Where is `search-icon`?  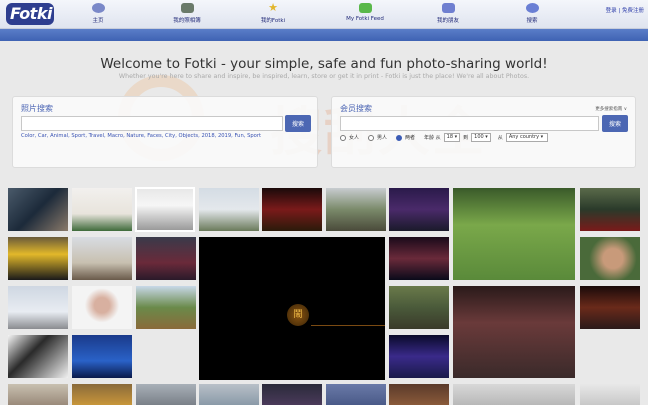 search-icon is located at coordinates (532, 8).